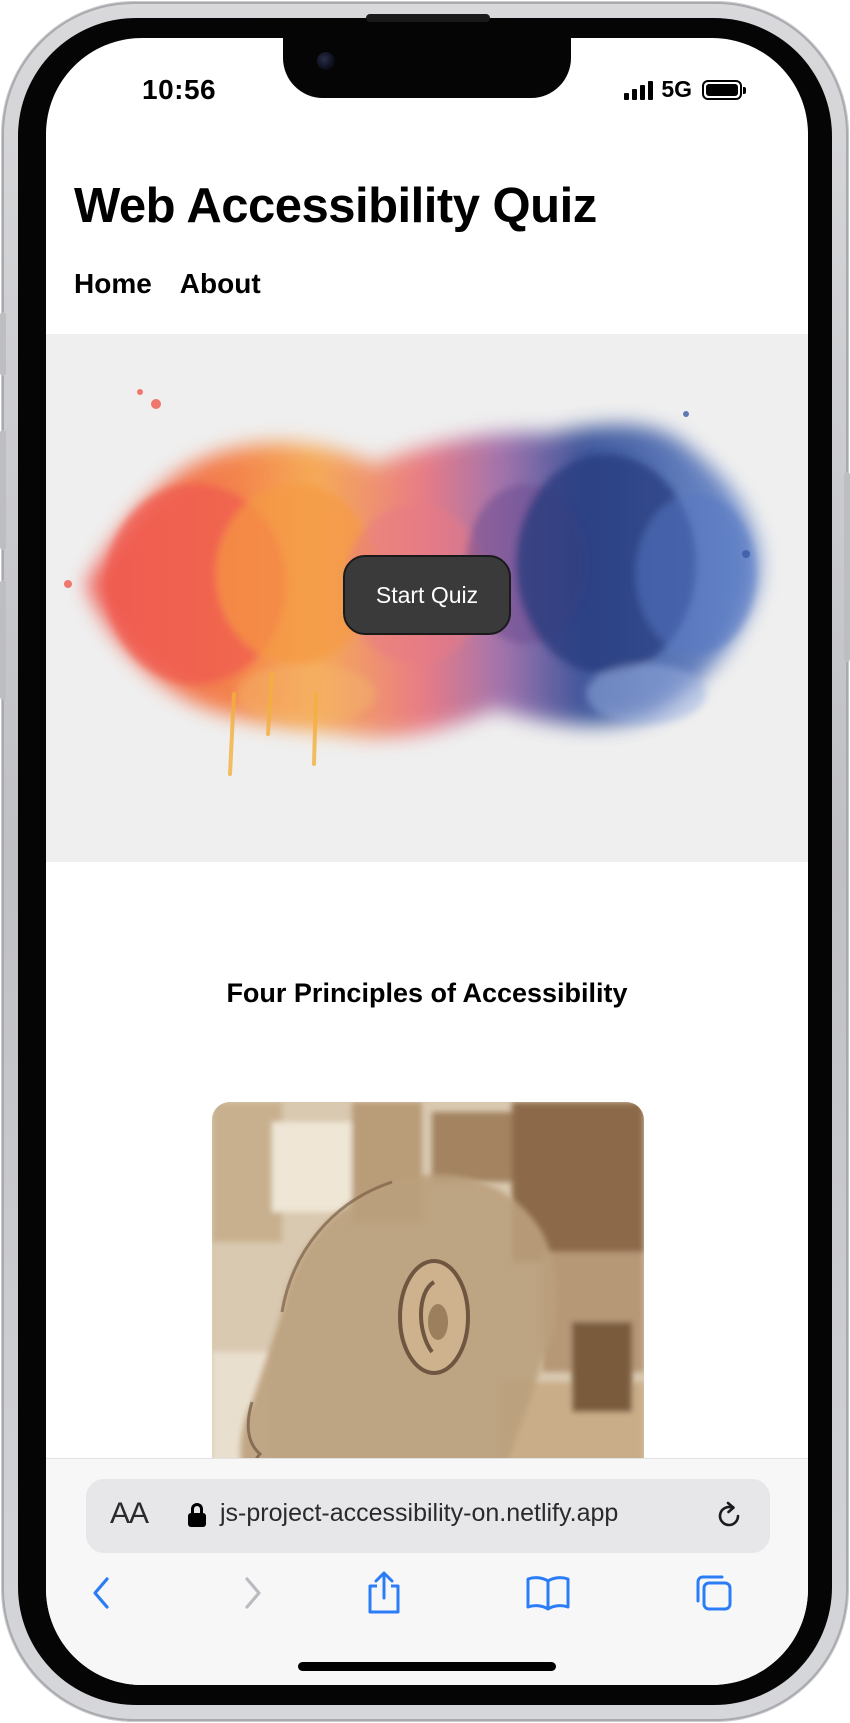 This screenshot has height=1723, width=850. Describe the element at coordinates (427, 1666) in the screenshot. I see `home-indicator` at that location.